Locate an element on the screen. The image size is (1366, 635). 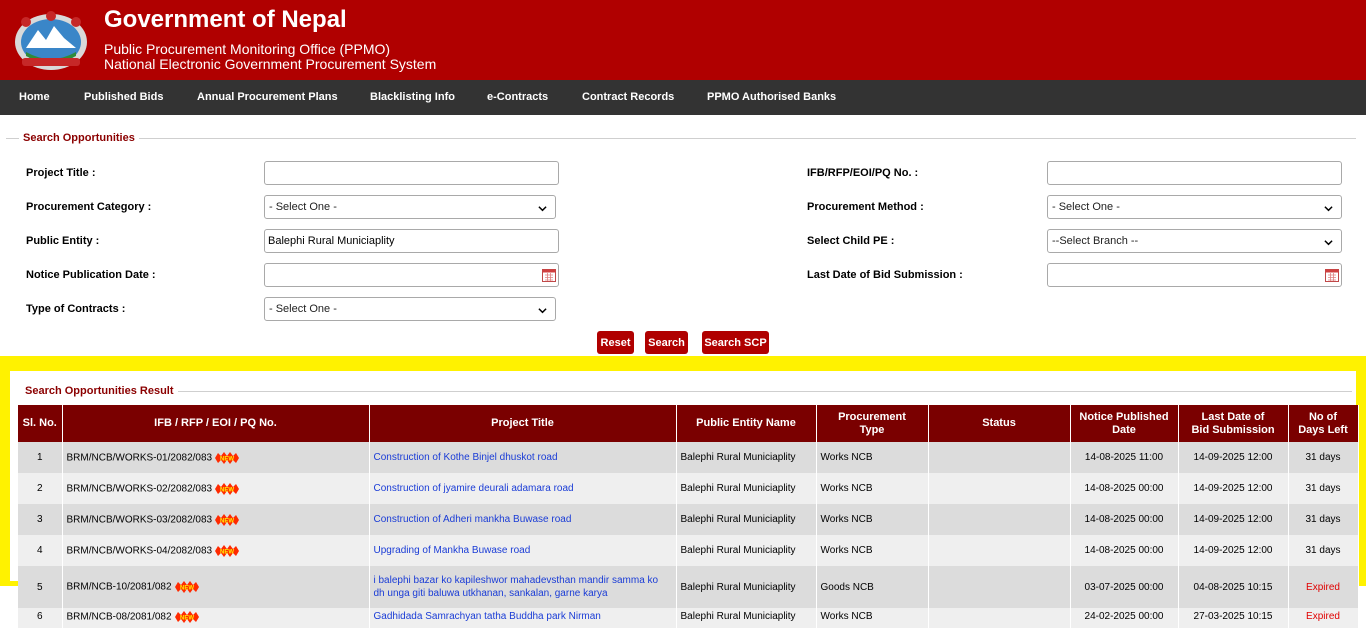
col-title: Project Title is located at coordinates (523, 423).